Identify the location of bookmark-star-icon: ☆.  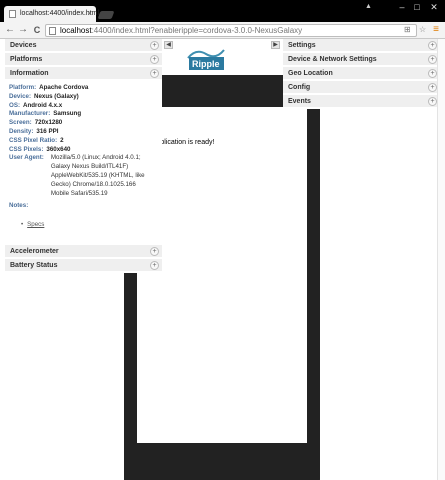
(422, 29).